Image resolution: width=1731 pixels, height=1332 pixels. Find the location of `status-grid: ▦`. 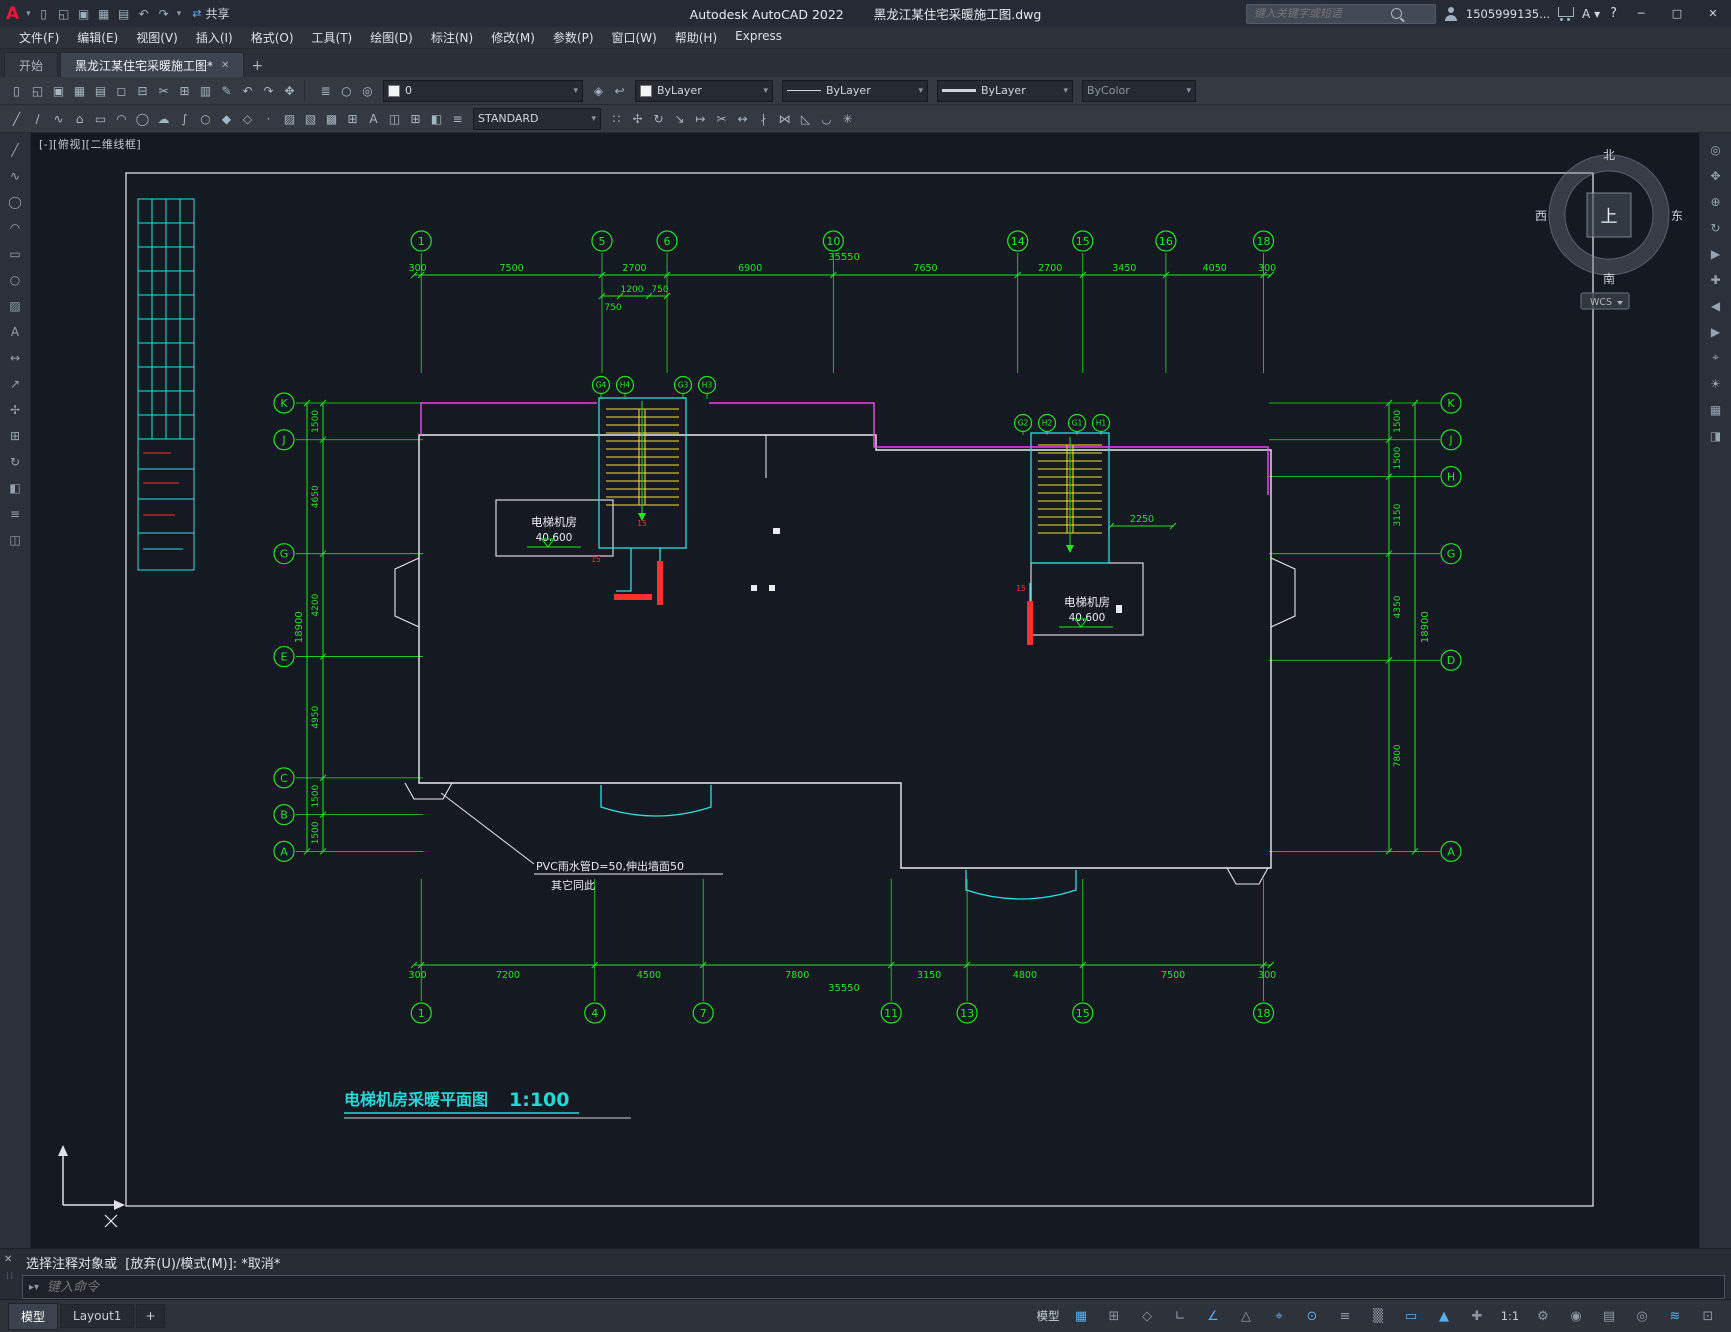

status-grid: ▦ is located at coordinates (1081, 1316).